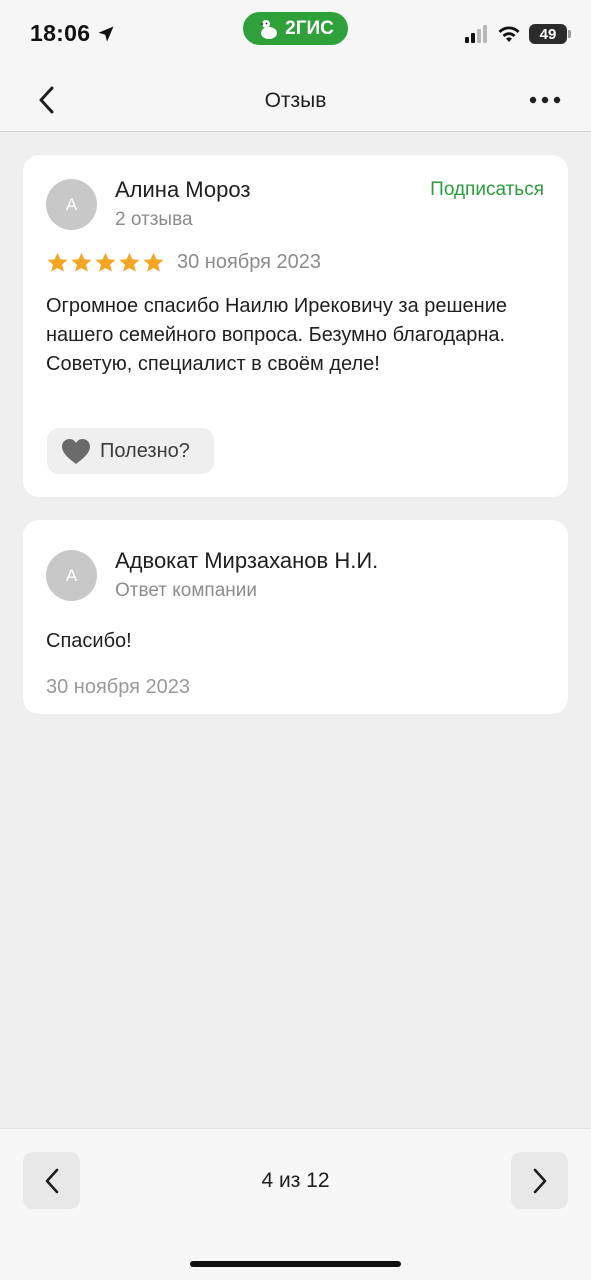 The height and width of the screenshot is (1280, 591). I want to click on top-navigation-bar: Отзыв, so click(295, 101).